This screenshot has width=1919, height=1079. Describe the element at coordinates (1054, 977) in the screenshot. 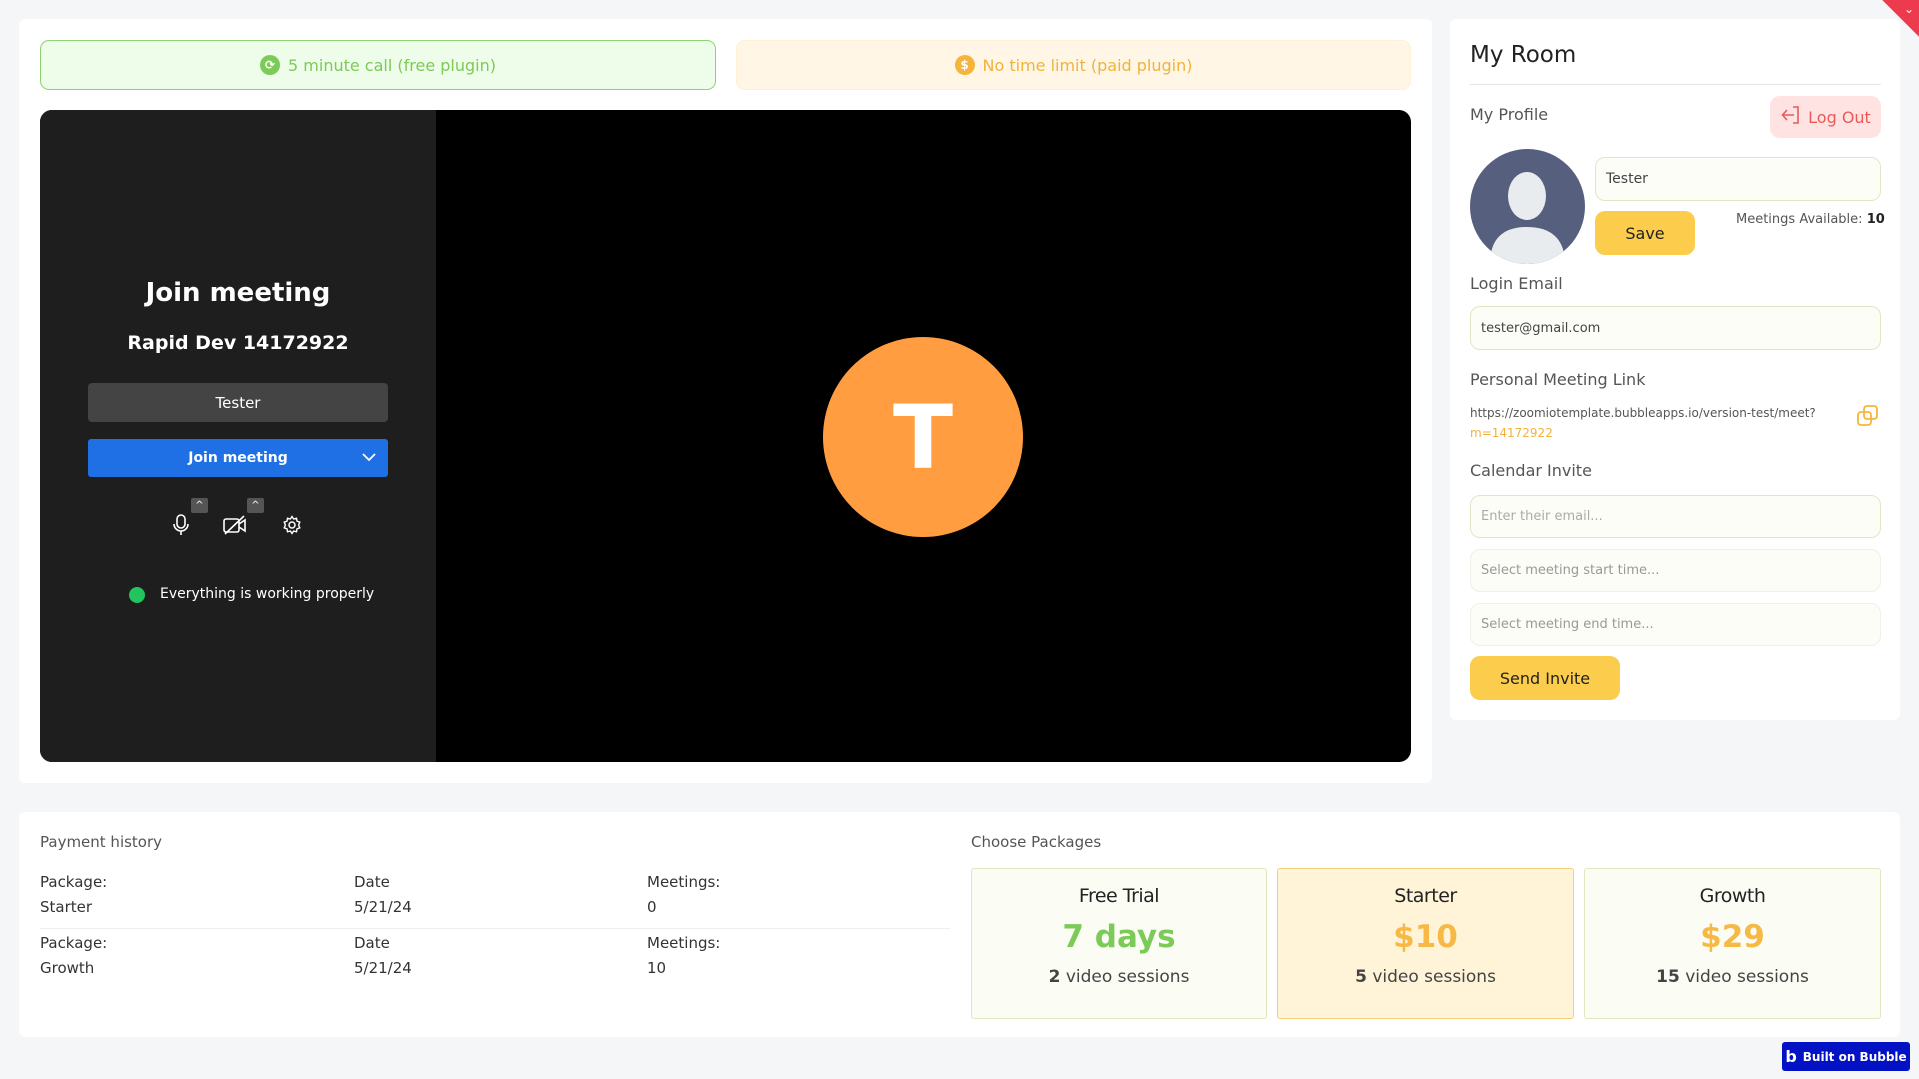

I see `session-count: 2` at that location.